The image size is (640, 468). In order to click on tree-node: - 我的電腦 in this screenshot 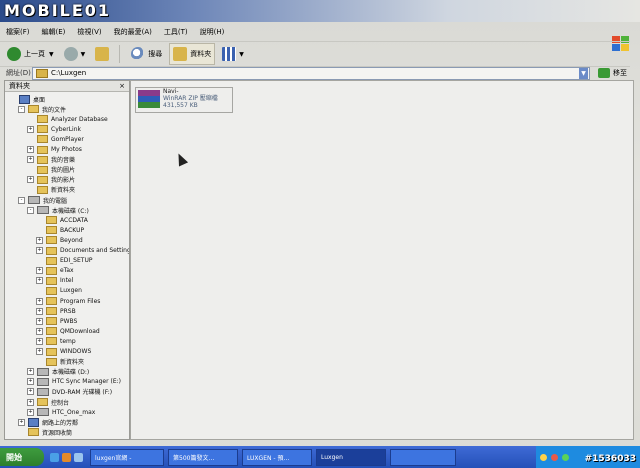, I will do `click(42, 200)`.